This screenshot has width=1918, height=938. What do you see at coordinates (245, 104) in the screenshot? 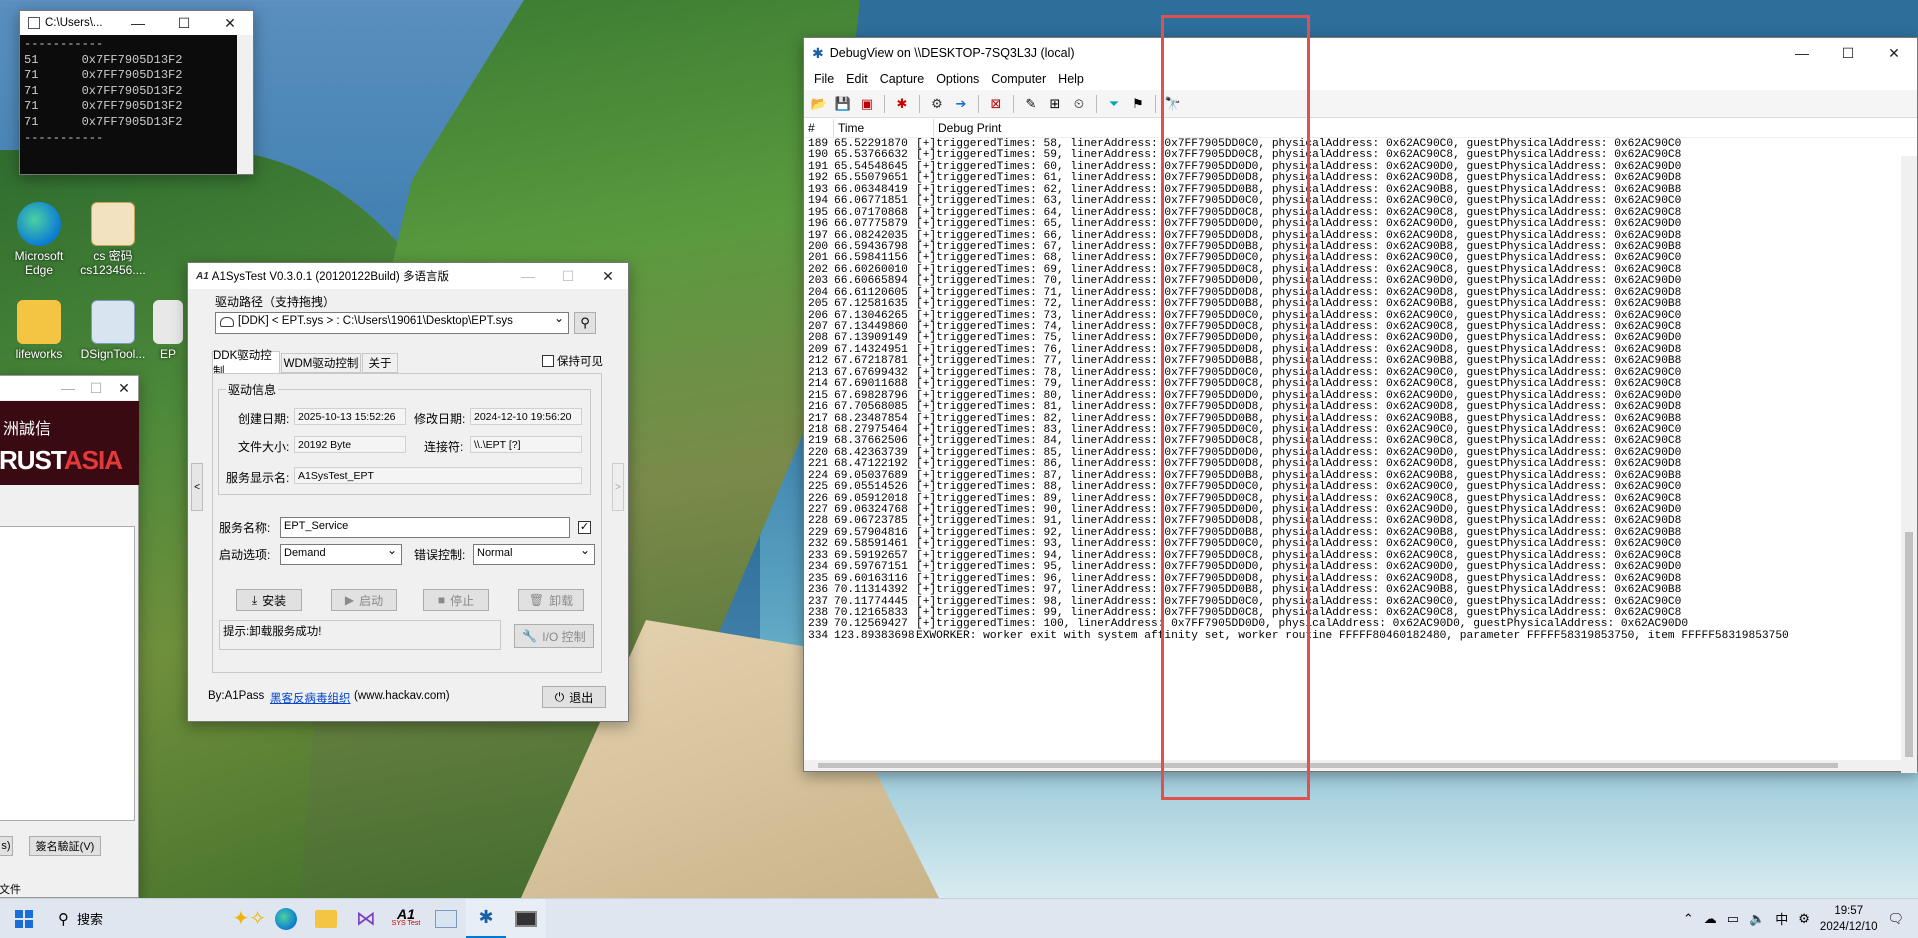
I see `console-scrollbar` at bounding box center [245, 104].